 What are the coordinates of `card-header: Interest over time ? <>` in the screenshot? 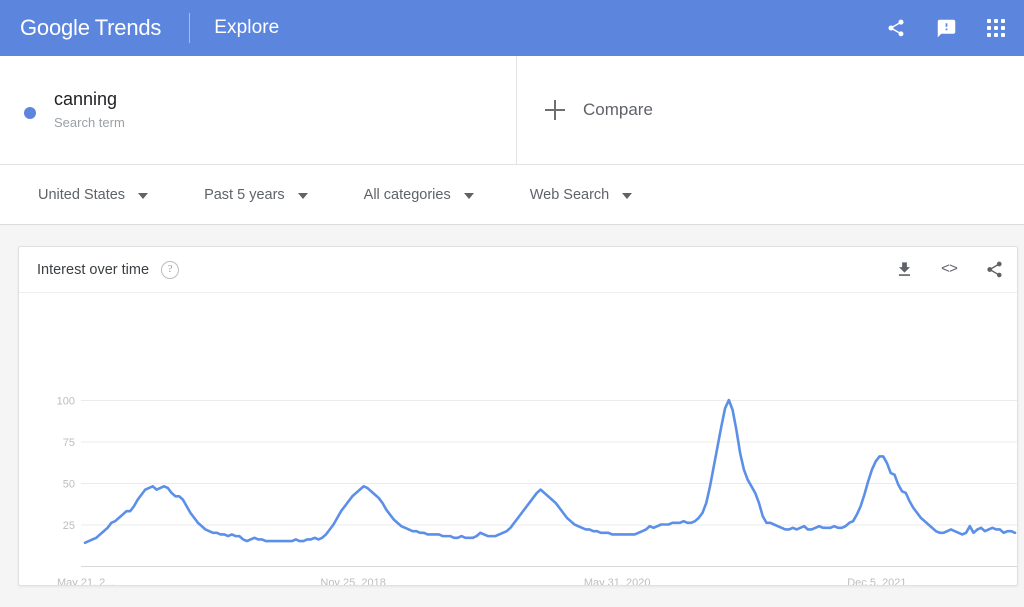 It's located at (518, 270).